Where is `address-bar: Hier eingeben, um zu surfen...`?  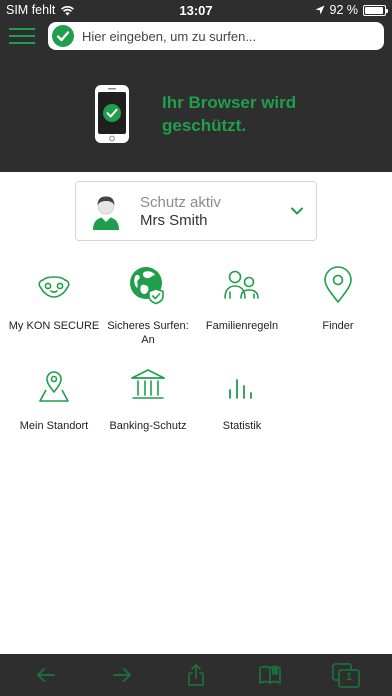 address-bar: Hier eingeben, um zu surfen... is located at coordinates (216, 36).